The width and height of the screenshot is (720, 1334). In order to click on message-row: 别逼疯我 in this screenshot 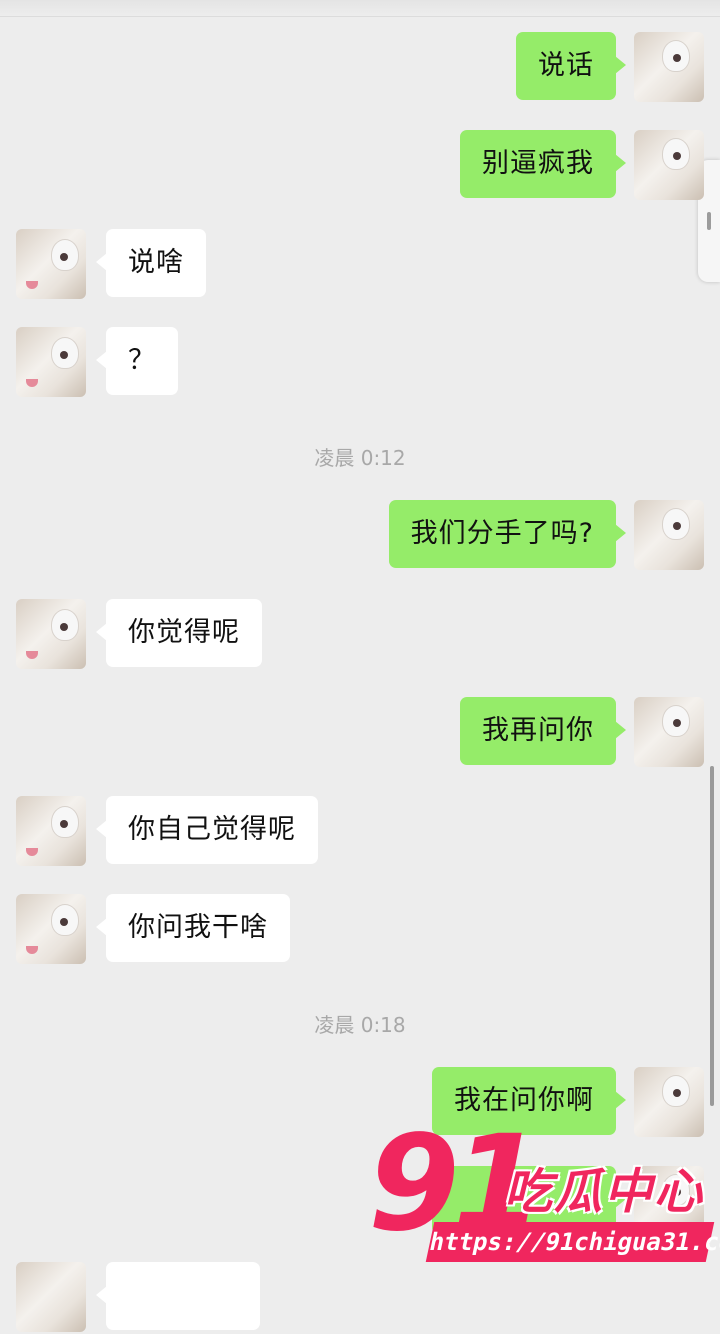, I will do `click(360, 166)`.